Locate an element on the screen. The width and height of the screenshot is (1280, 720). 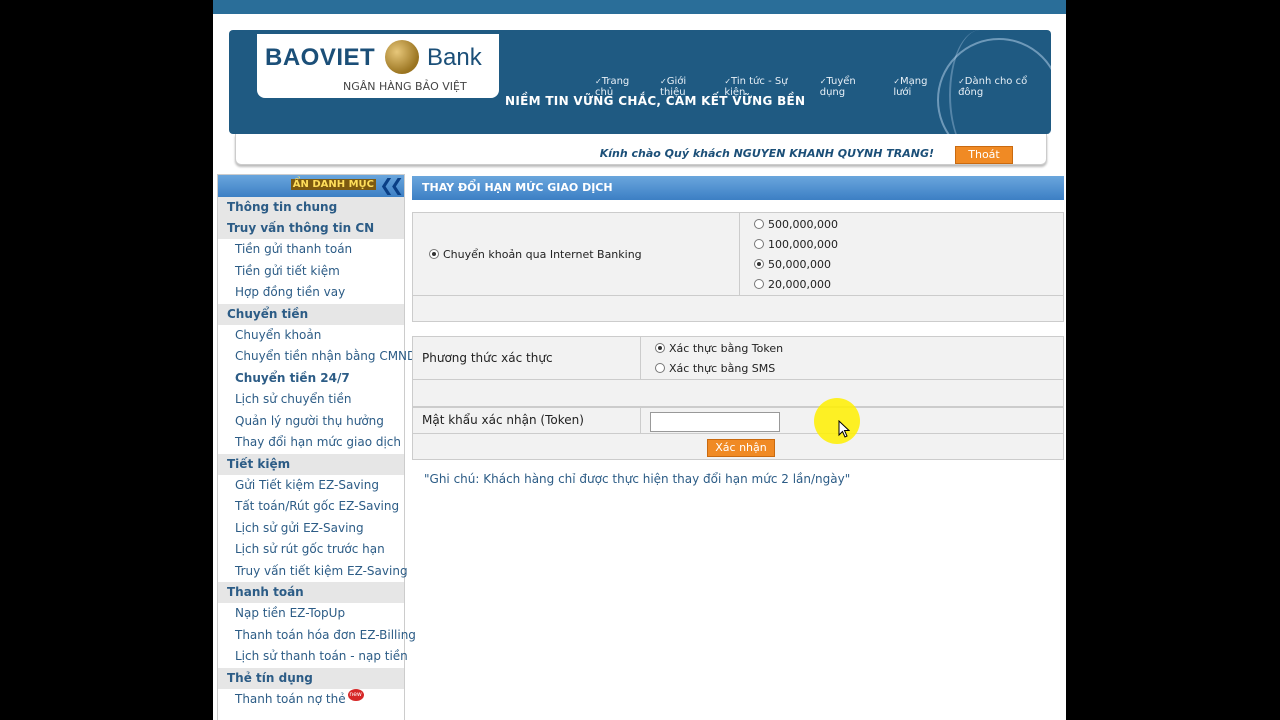
sidebar-item-ez-saving-deposit: Gửi Tiết kiệm EZ-Saving is located at coordinates (311, 486).